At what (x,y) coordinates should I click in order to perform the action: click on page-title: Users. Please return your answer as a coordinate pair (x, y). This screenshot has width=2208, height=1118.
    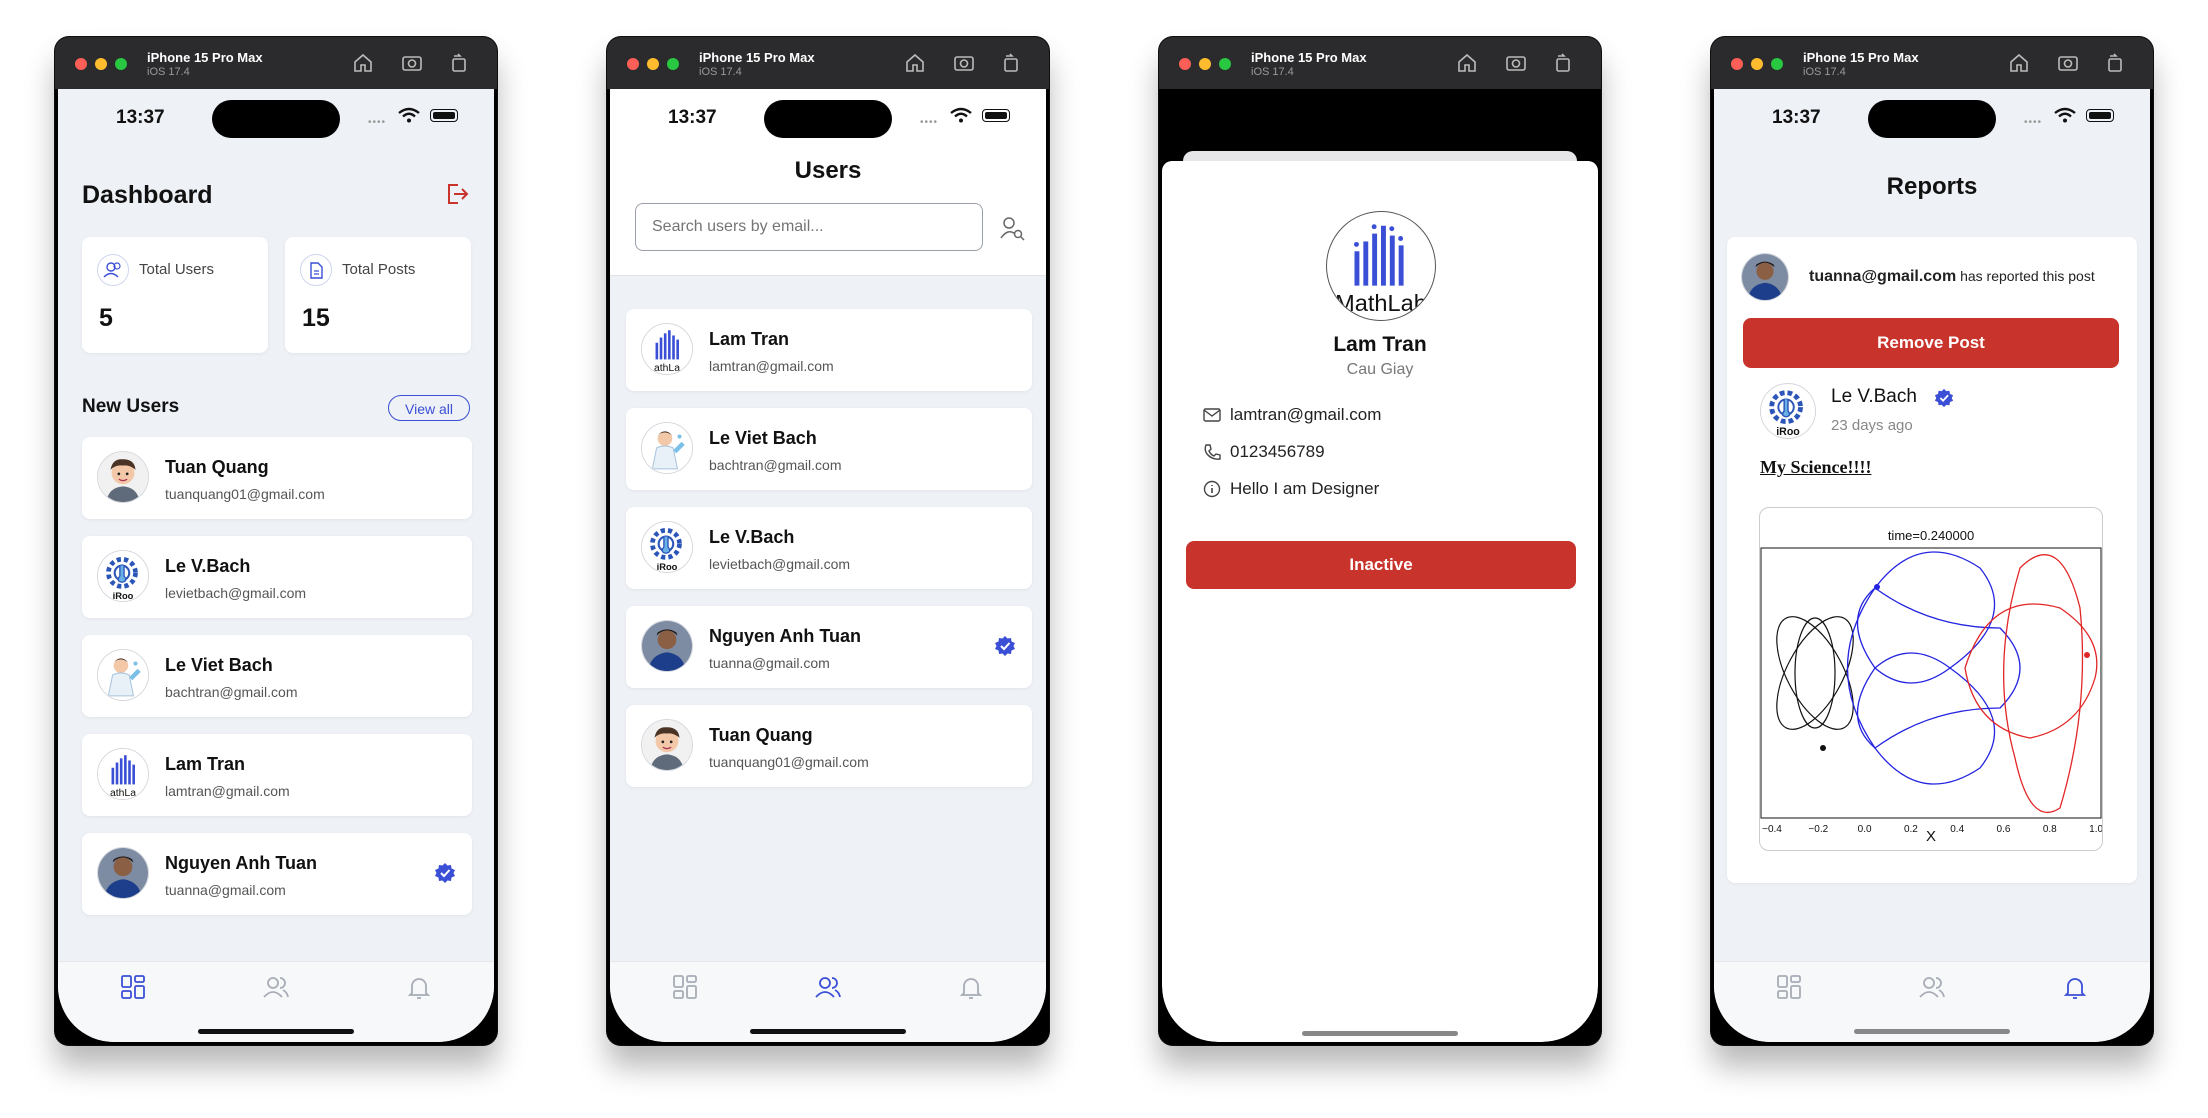
    Looking at the image, I should click on (828, 170).